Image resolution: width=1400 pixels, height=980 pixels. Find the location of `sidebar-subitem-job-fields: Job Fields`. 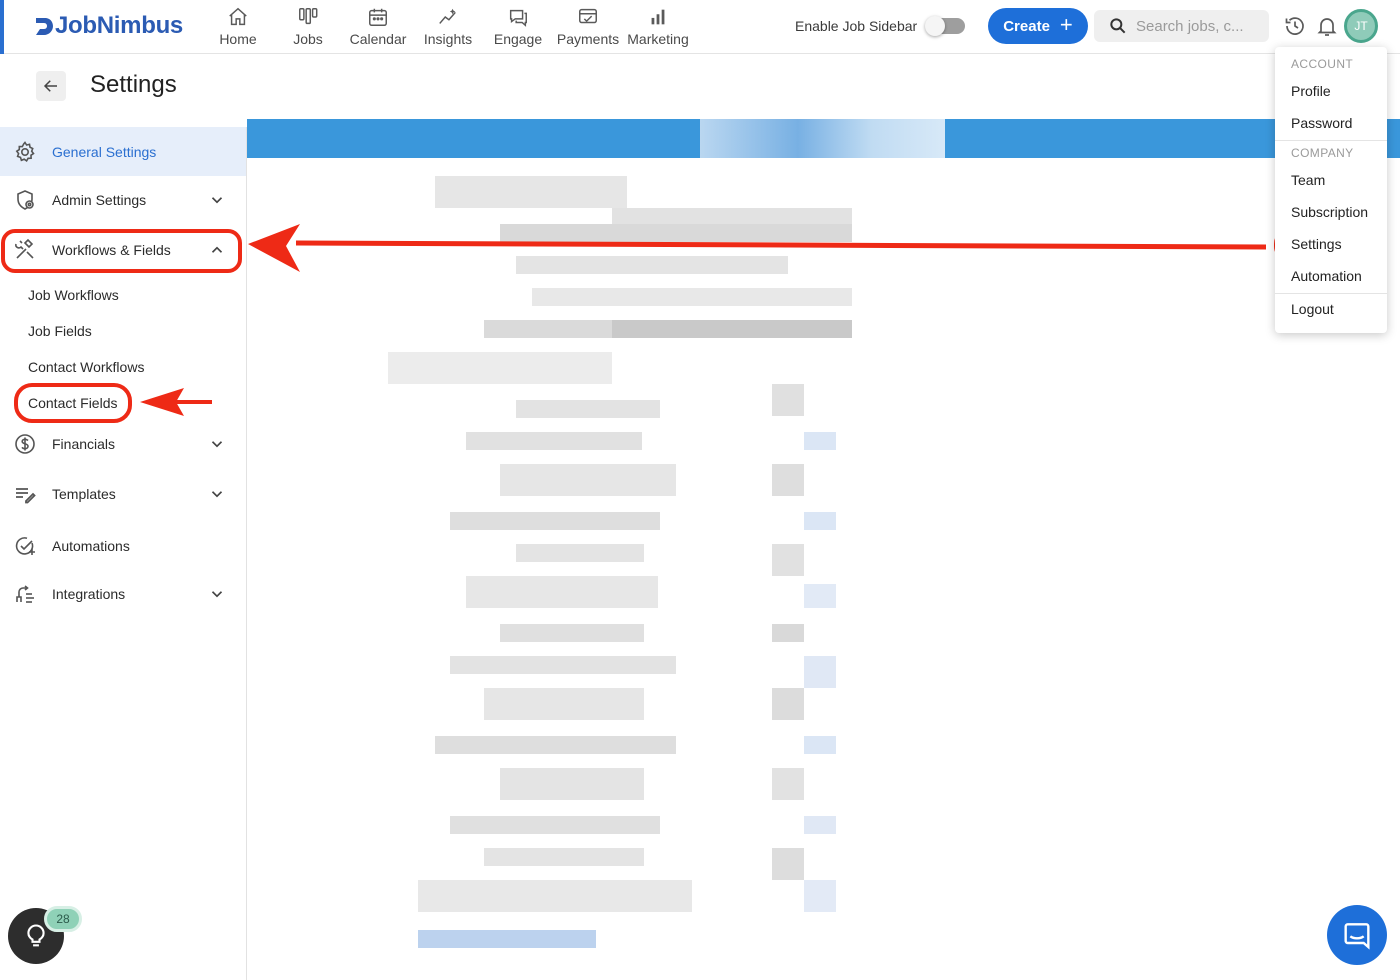

sidebar-subitem-job-fields: Job Fields is located at coordinates (60, 331).